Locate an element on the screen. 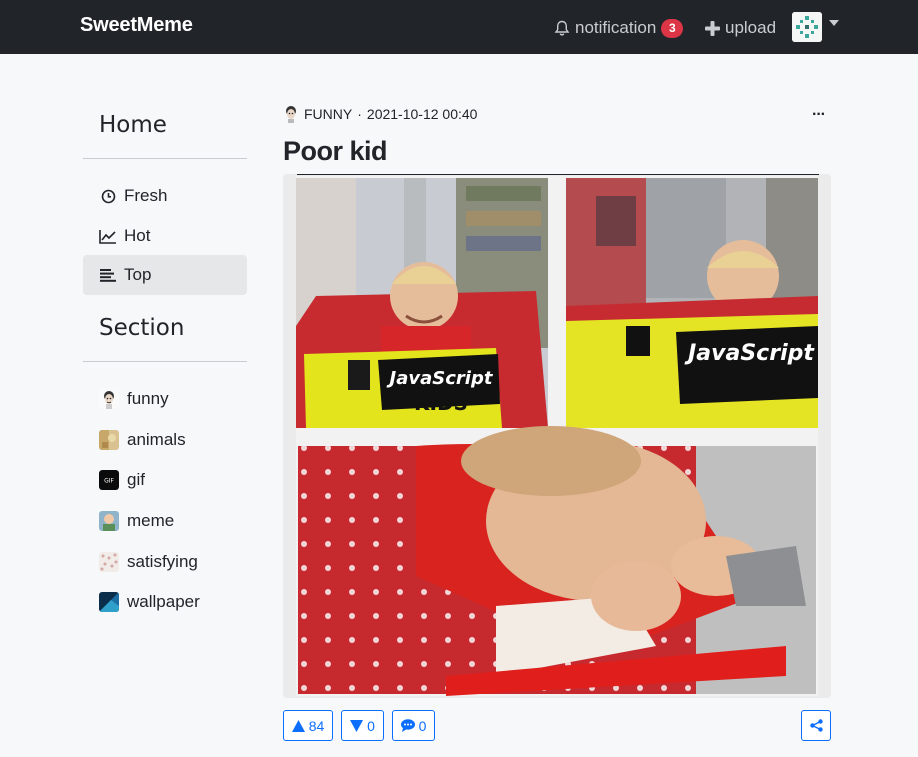 Image resolution: width=918 pixels, height=757 pixels. section-item-label: funny is located at coordinates (148, 398).